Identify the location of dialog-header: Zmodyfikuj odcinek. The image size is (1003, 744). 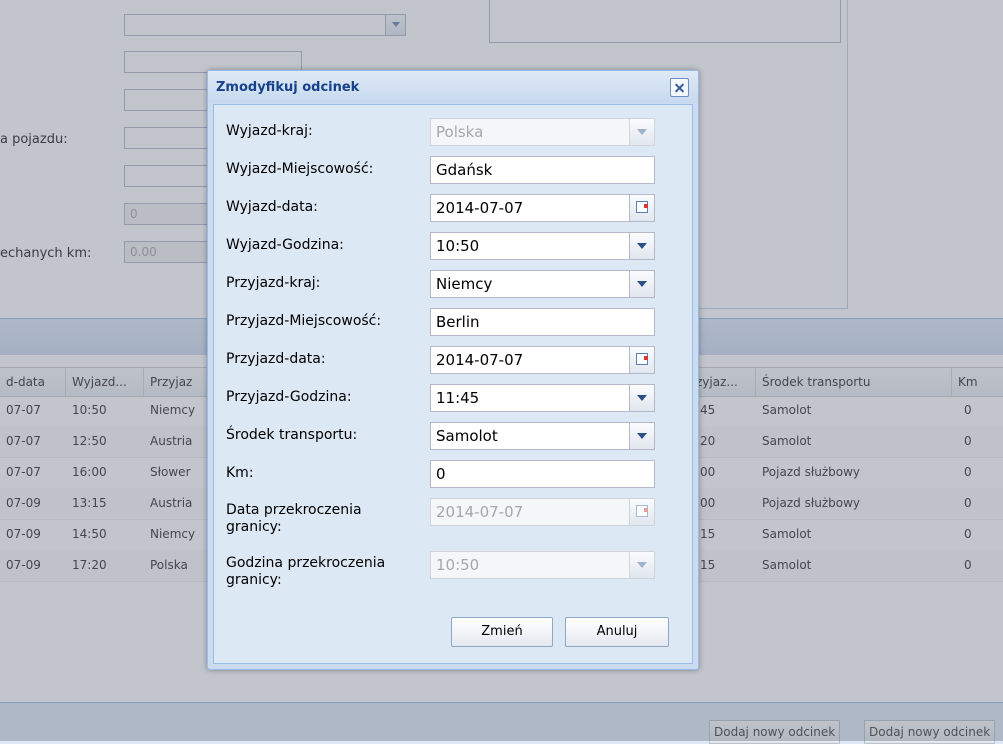
(453, 87).